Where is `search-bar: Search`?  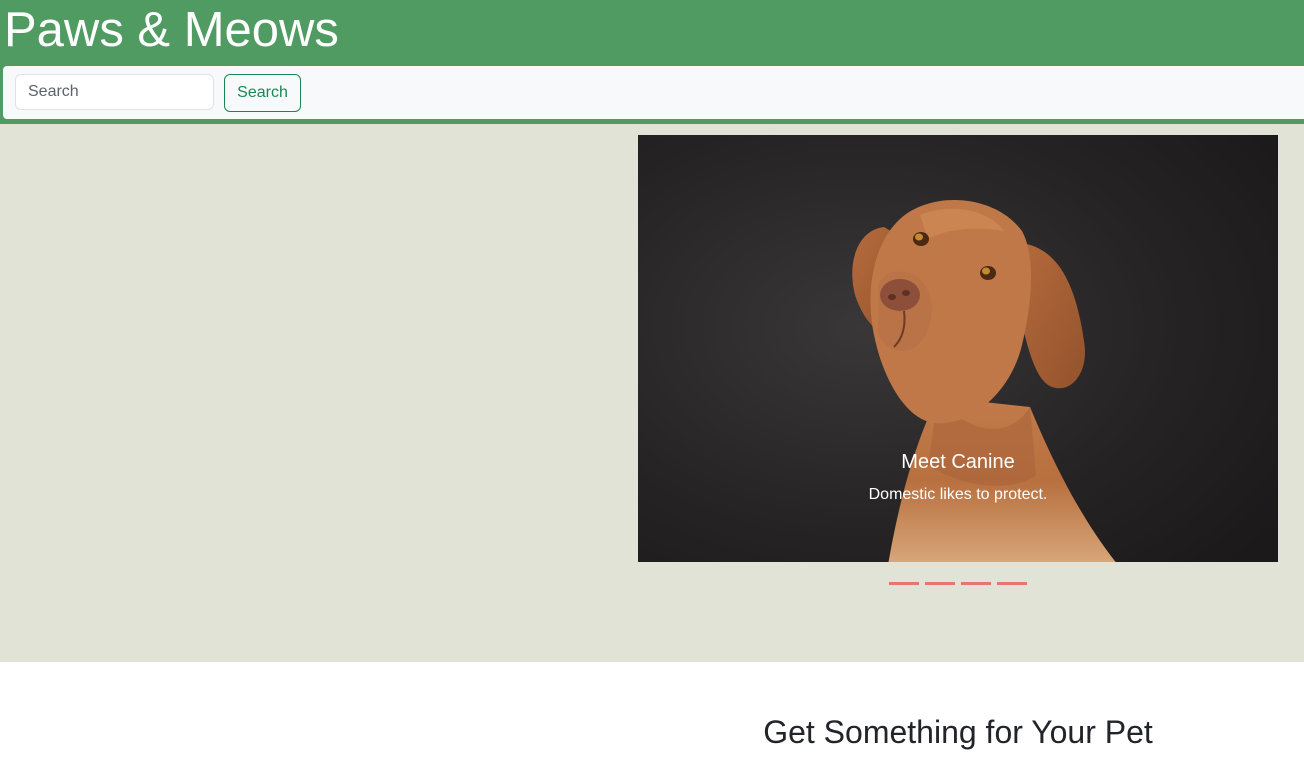 search-bar: Search is located at coordinates (653, 92).